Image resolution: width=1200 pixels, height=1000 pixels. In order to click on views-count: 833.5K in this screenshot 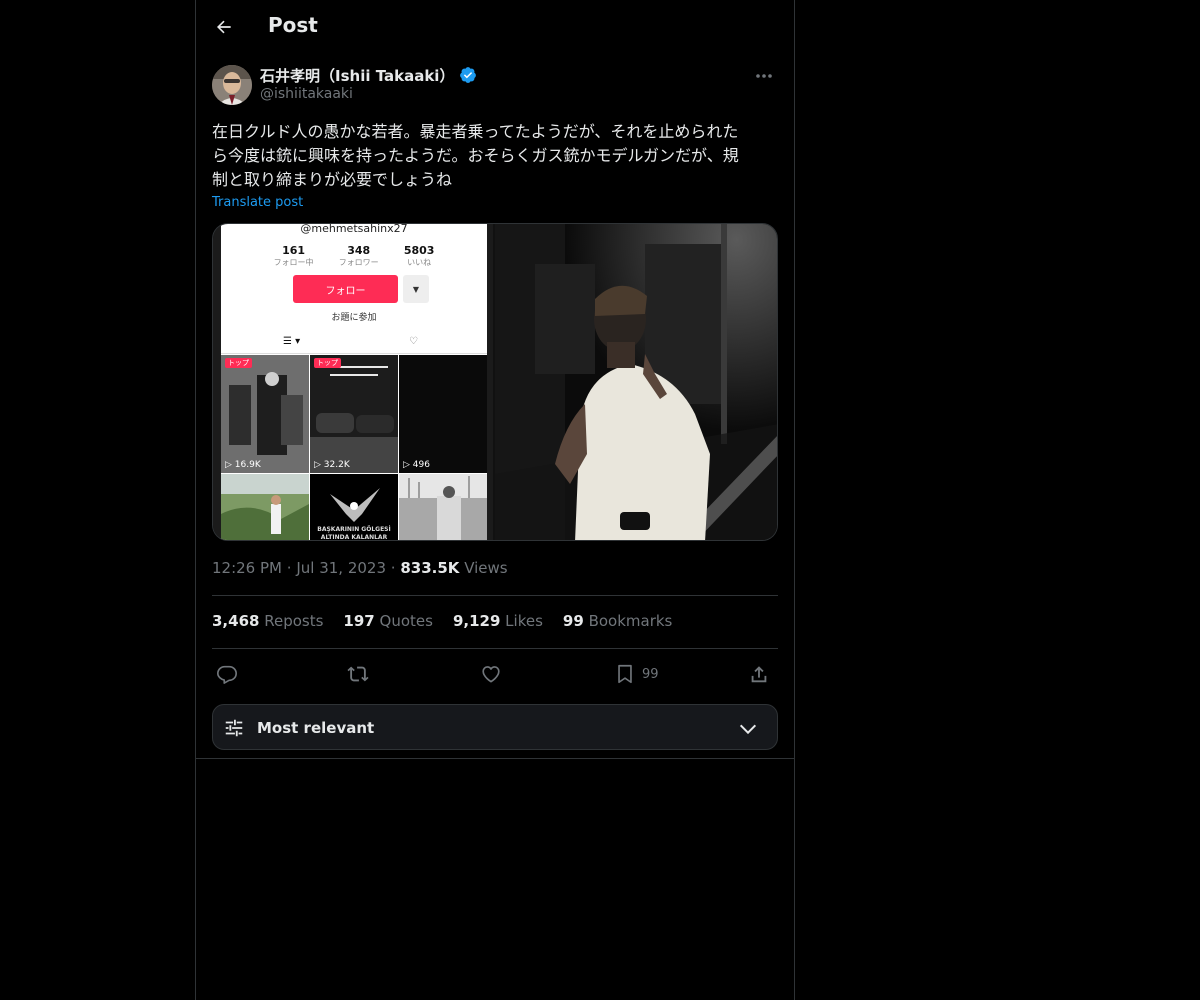, I will do `click(430, 568)`.